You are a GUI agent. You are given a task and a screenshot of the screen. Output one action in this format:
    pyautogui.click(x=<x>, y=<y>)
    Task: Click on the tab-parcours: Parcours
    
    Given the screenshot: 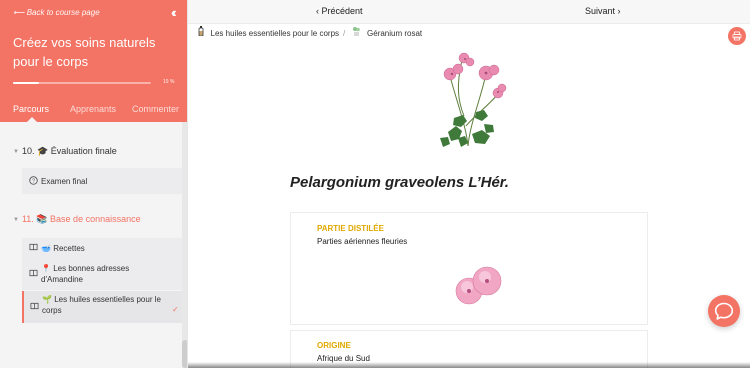 What is the action you would take?
    pyautogui.click(x=31, y=109)
    